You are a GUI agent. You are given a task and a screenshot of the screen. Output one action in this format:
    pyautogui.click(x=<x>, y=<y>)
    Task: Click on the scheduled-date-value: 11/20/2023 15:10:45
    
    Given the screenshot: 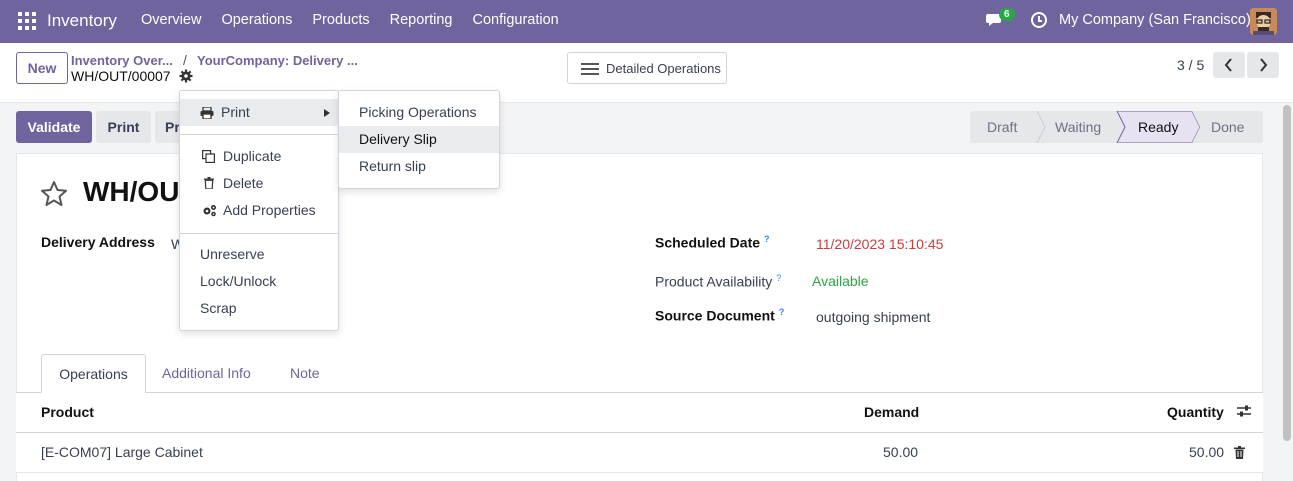 What is the action you would take?
    pyautogui.click(x=879, y=244)
    